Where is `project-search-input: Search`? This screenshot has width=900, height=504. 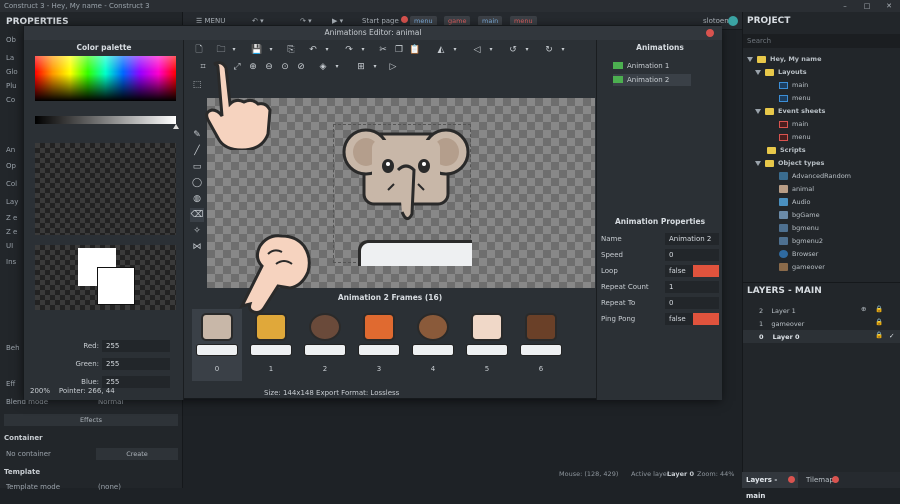
project-search-input: Search is located at coordinates (821, 41).